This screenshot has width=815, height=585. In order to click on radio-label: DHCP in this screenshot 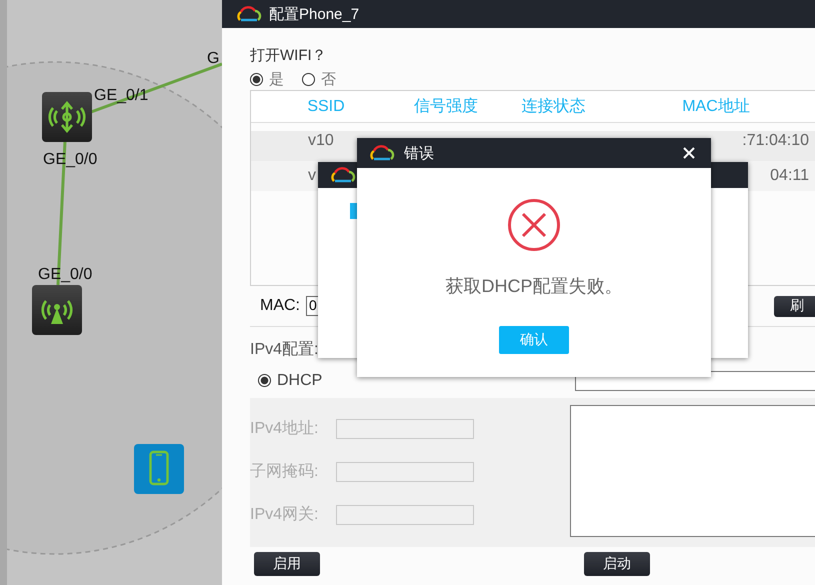, I will do `click(299, 381)`.